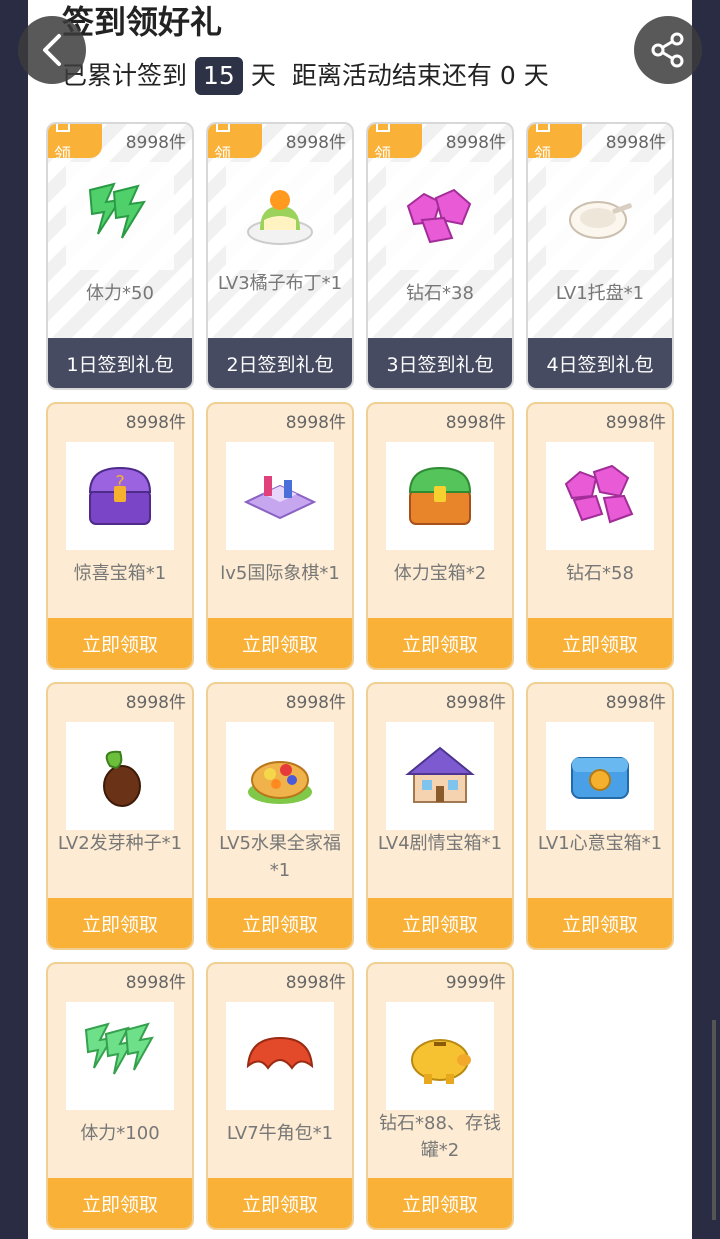 This screenshot has height=1239, width=720. What do you see at coordinates (280, 573) in the screenshot?
I see `item-name: lv5国际象棋*1` at bounding box center [280, 573].